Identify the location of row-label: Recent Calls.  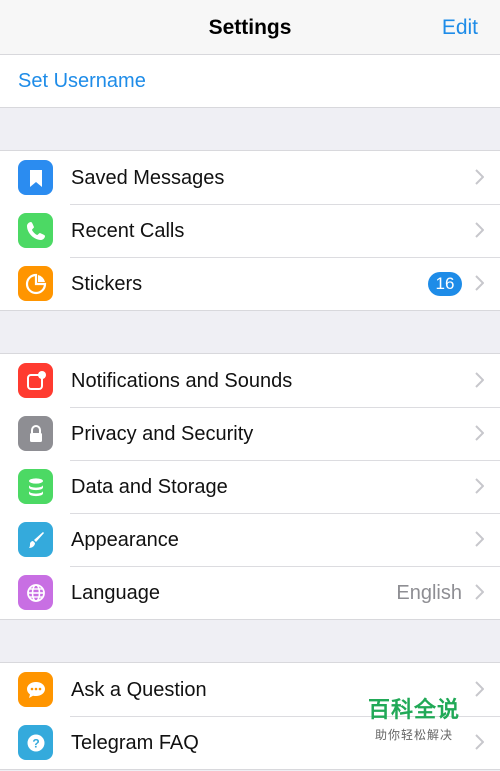
(128, 231).